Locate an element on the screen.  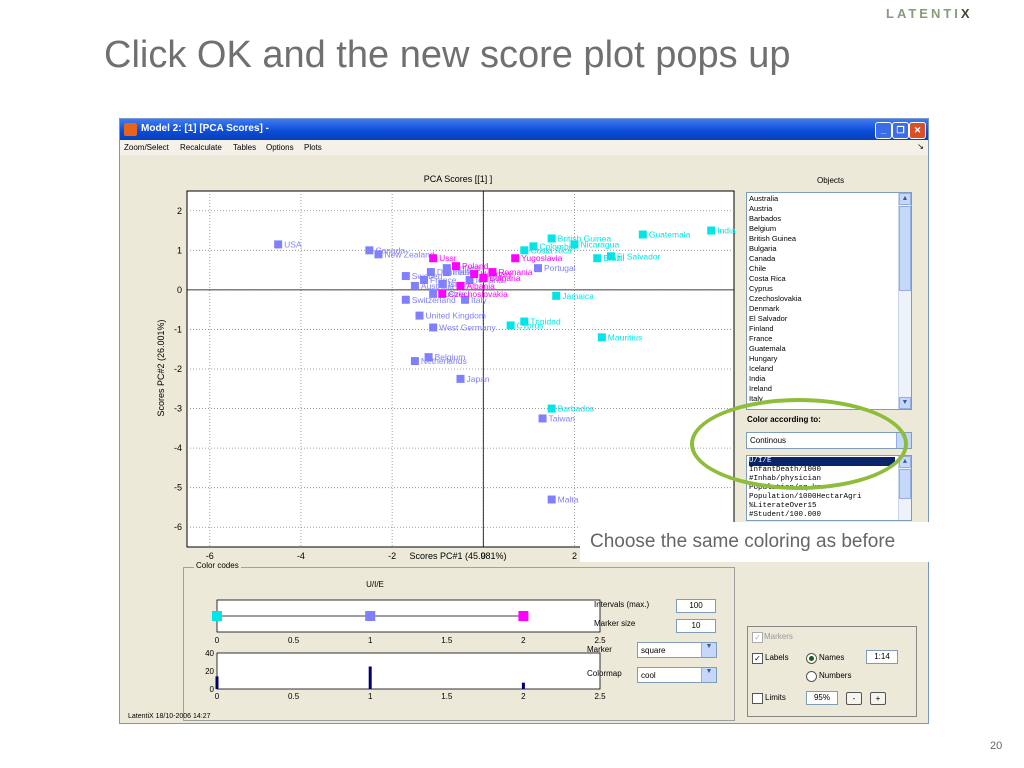
marker-select: square ▼ is located at coordinates (677, 650).